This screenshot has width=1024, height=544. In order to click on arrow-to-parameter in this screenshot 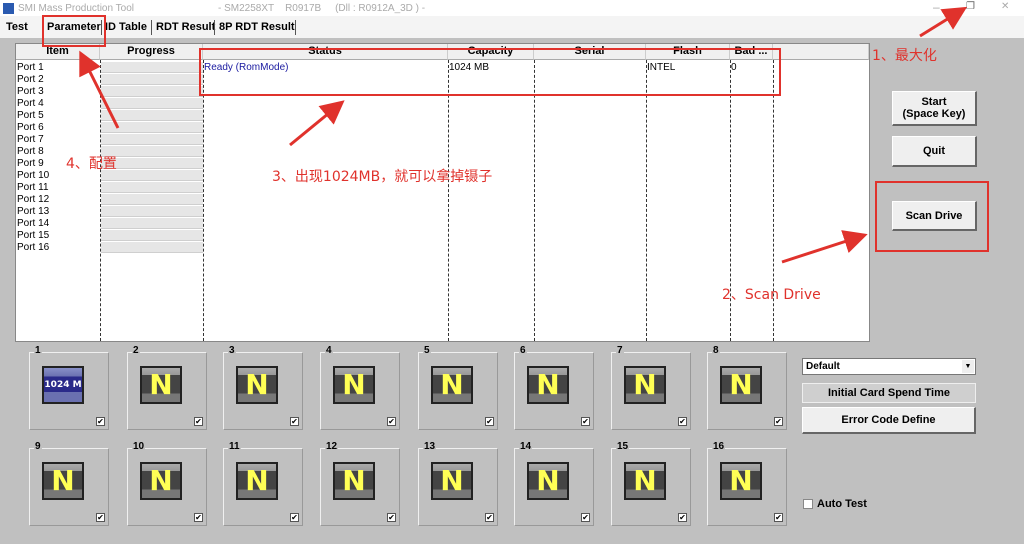, I will do `click(99, 89)`.